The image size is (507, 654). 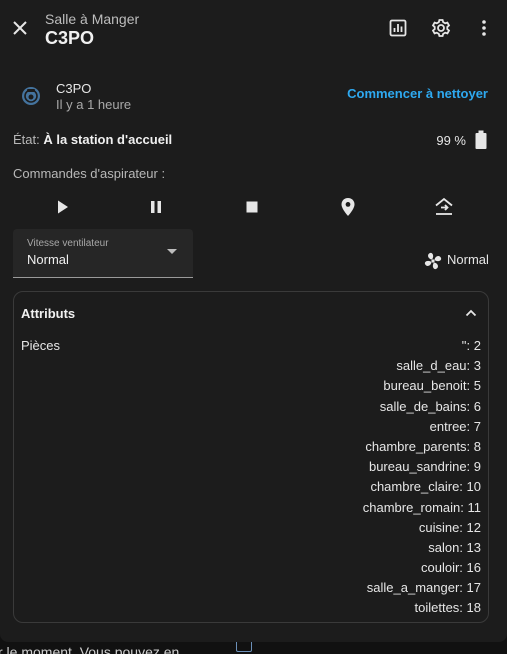 I want to click on fan-speed-label: Vitesse ventilateur, so click(x=68, y=243).